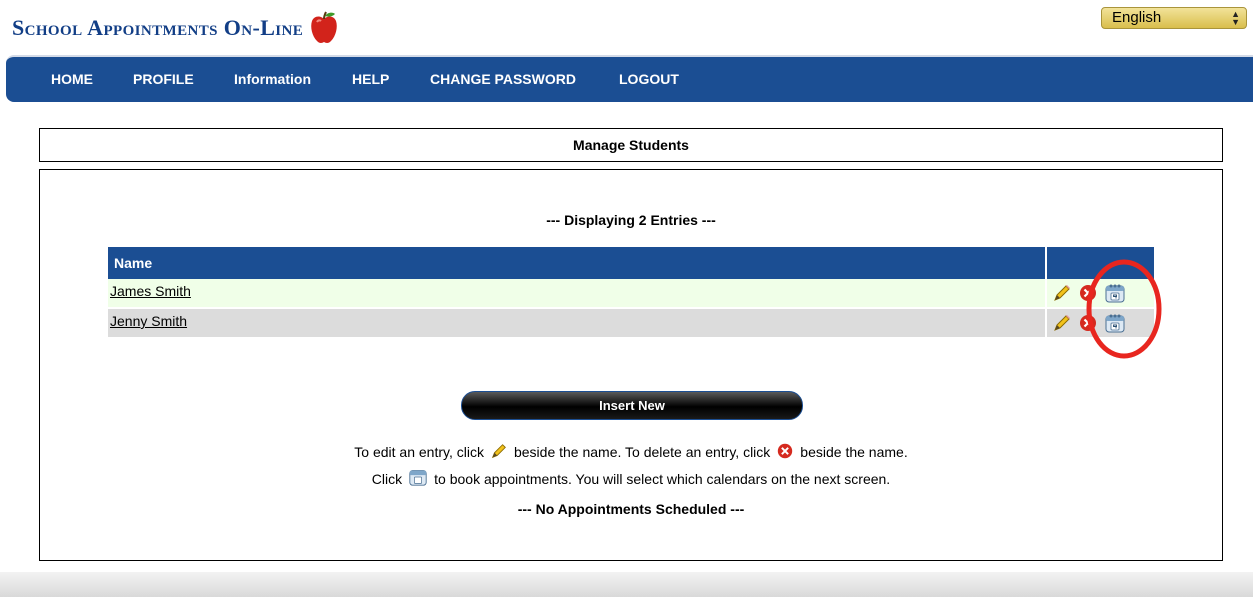 The width and height of the screenshot is (1253, 597). Describe the element at coordinates (854, 452) in the screenshot. I see `help-text: beside the name.` at that location.